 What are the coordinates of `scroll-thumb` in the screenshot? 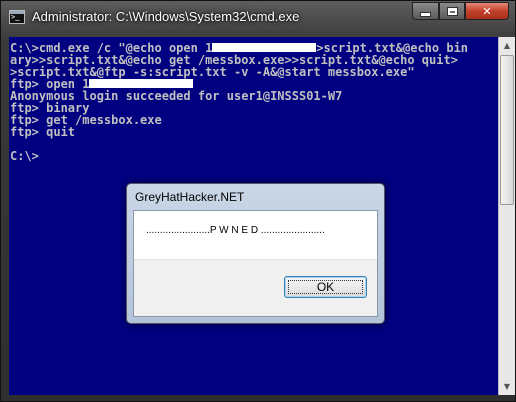 It's located at (507, 130).